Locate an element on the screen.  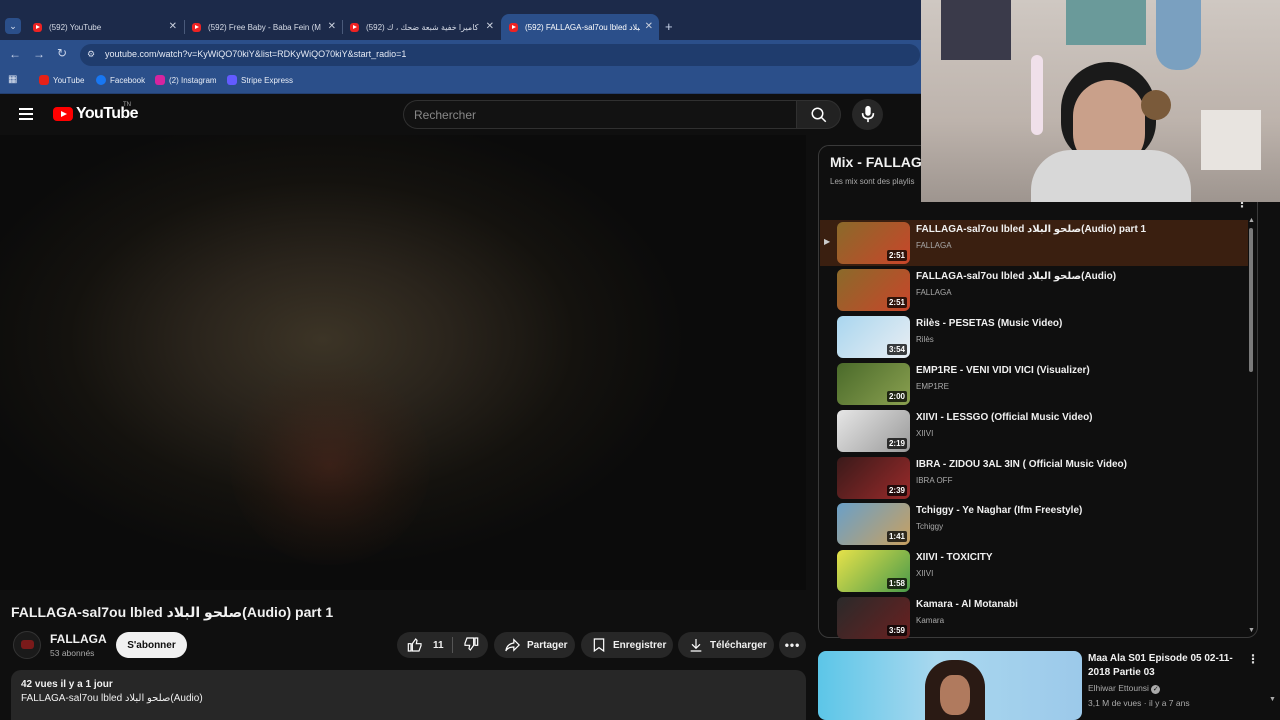
subscribe-button: S'abonner is located at coordinates (151, 645).